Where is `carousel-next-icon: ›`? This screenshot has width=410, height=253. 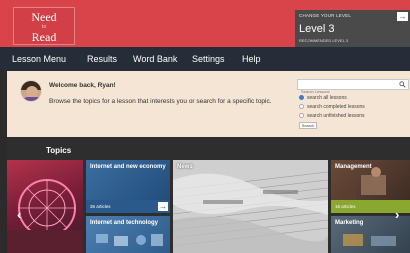
carousel-next-icon: › is located at coordinates (397, 214).